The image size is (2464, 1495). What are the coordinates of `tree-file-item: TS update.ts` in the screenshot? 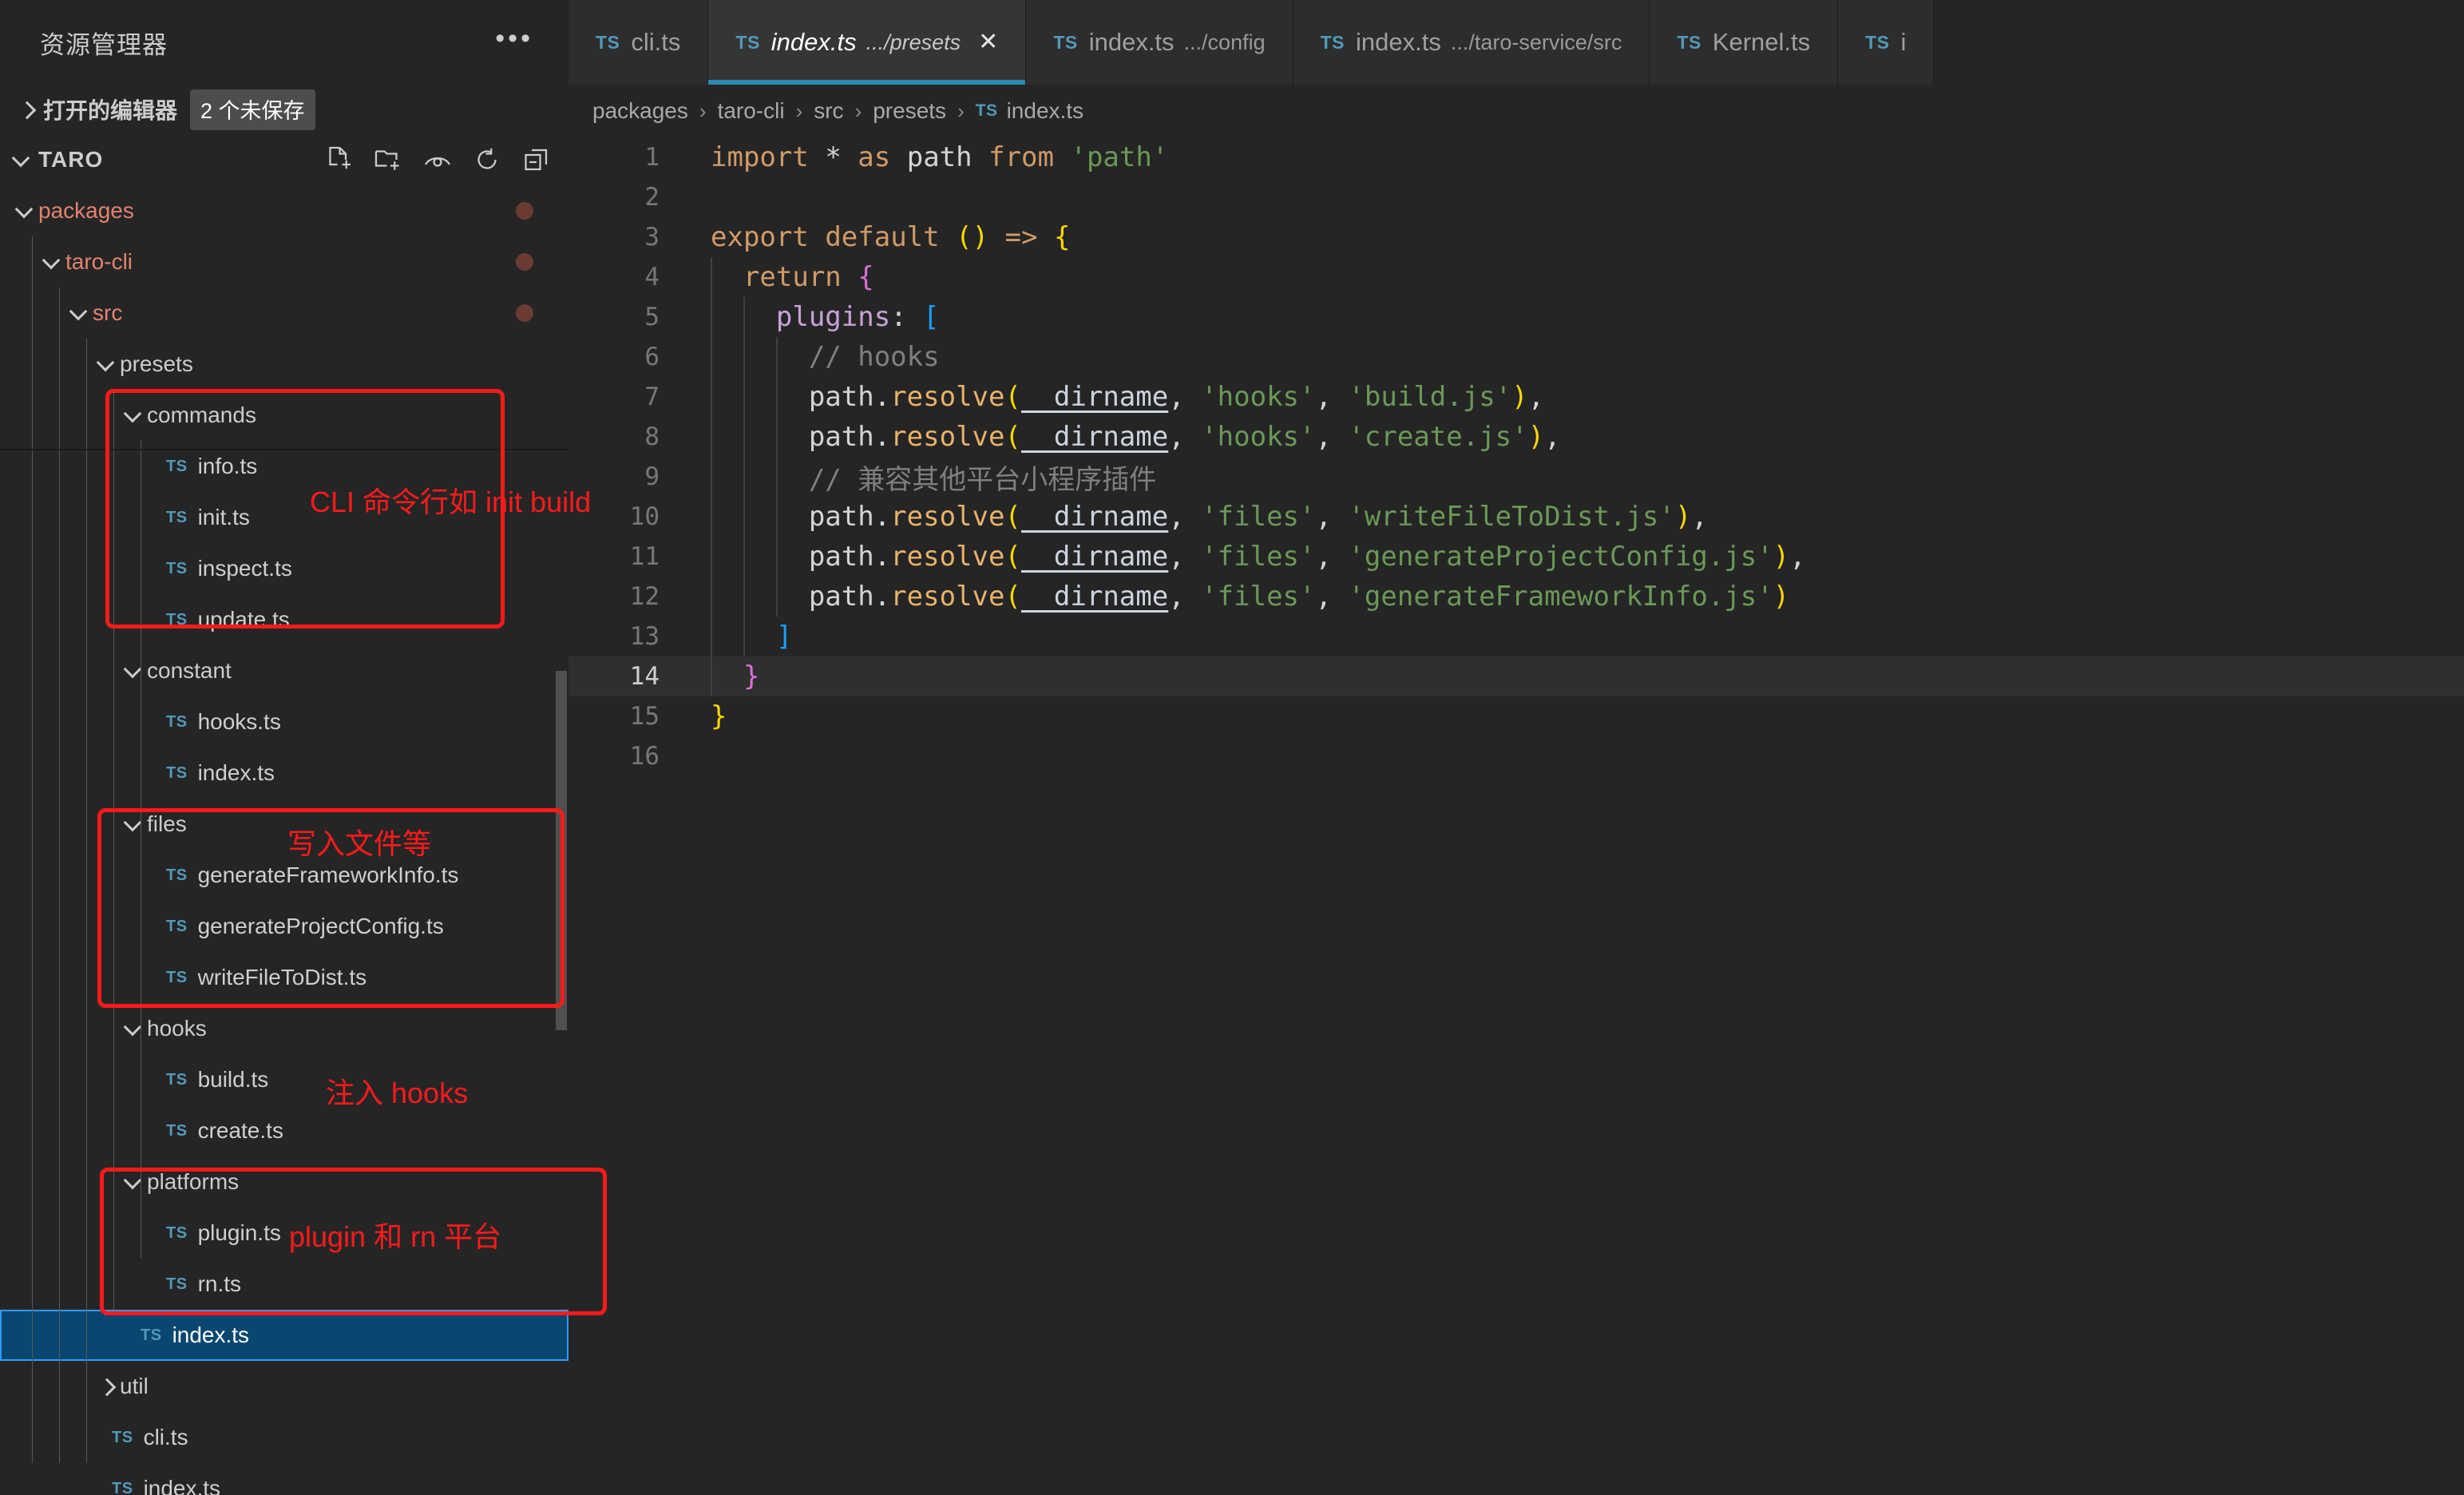 It's located at (284, 619).